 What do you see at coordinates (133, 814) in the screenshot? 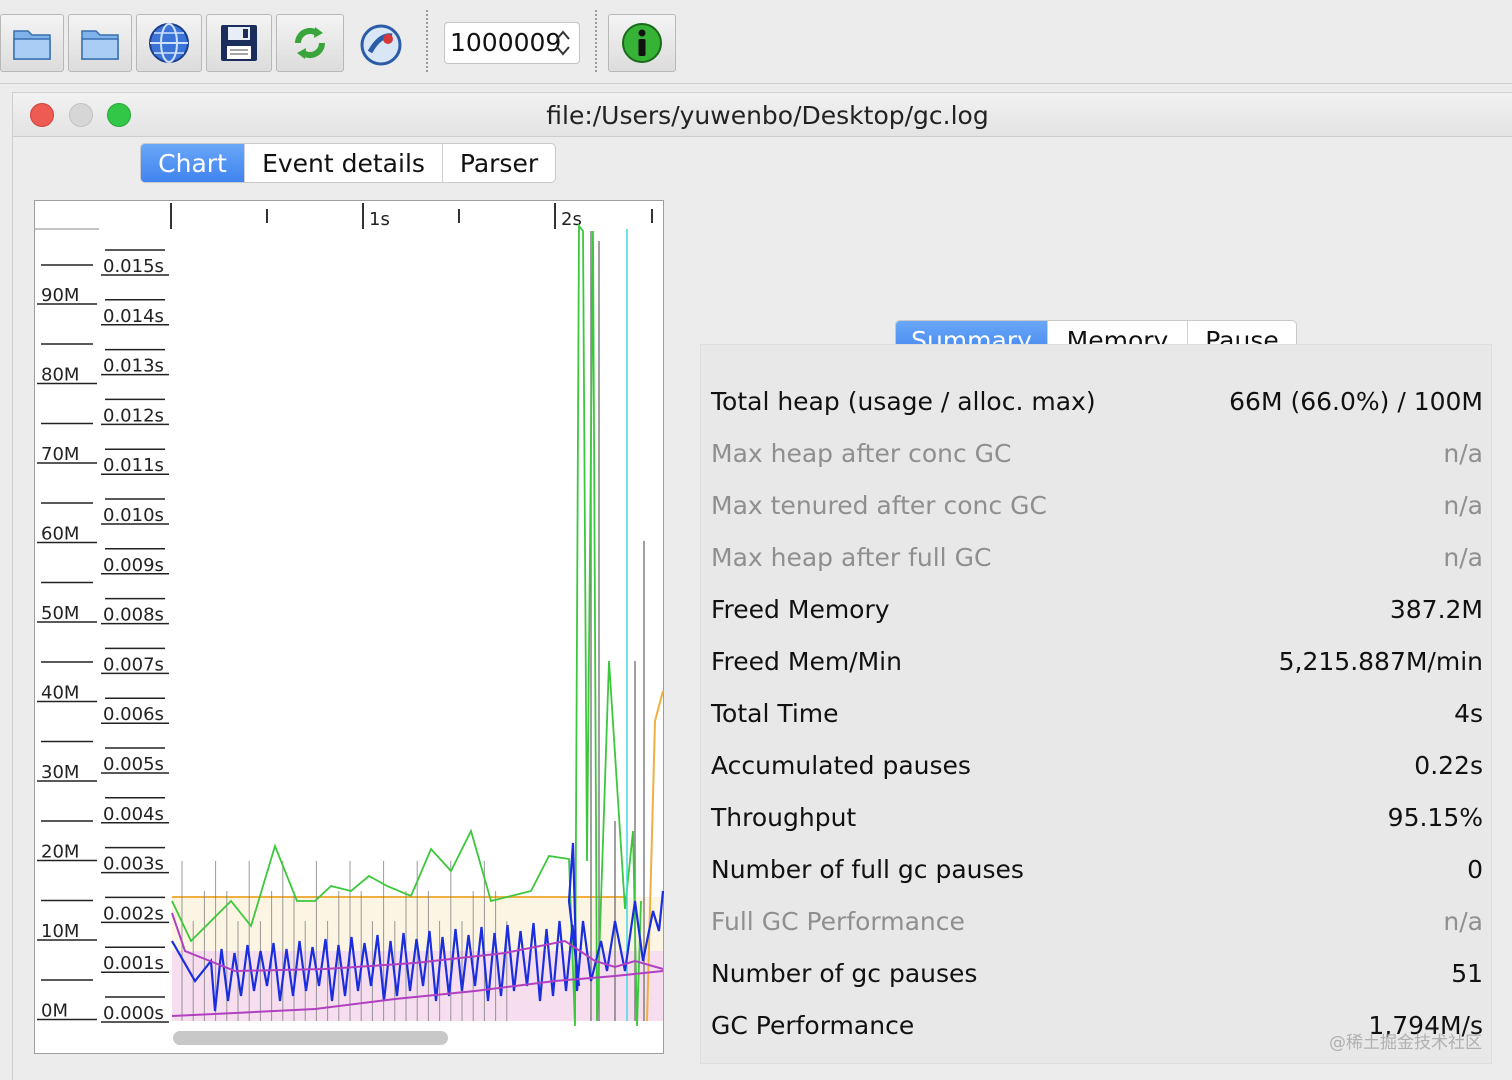
I see `pause-axis-label: 0.004s` at bounding box center [133, 814].